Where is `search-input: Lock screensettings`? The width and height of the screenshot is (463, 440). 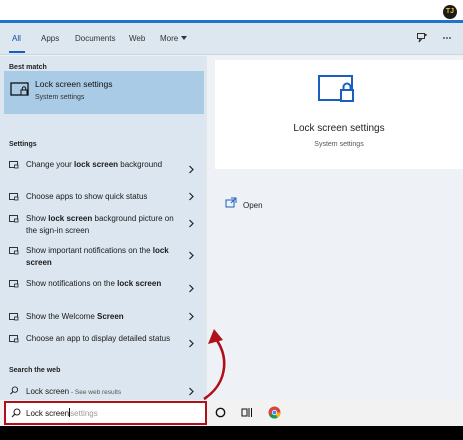
search-input: Lock screensettings is located at coordinates (105, 413).